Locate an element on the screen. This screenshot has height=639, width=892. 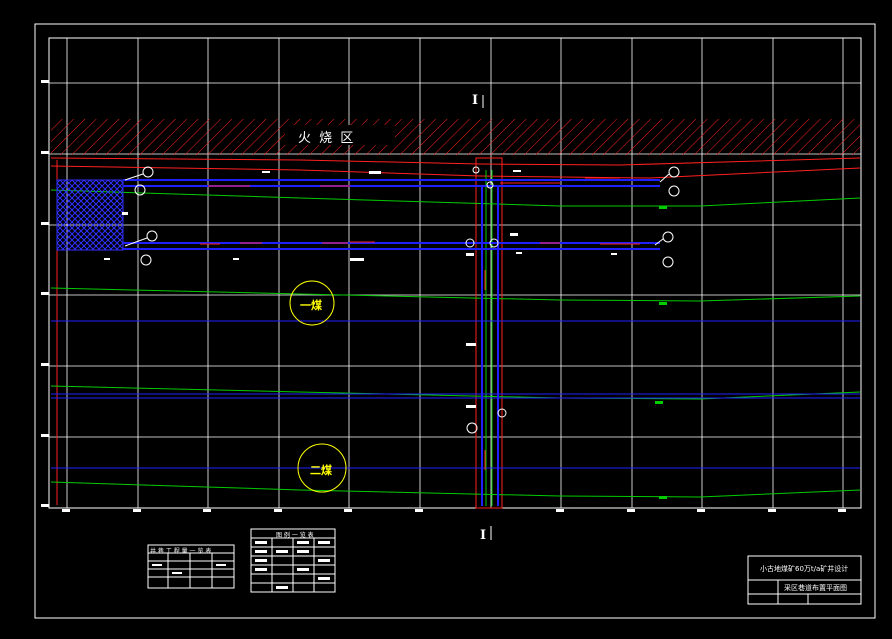
goaf-block is located at coordinates (90, 215).